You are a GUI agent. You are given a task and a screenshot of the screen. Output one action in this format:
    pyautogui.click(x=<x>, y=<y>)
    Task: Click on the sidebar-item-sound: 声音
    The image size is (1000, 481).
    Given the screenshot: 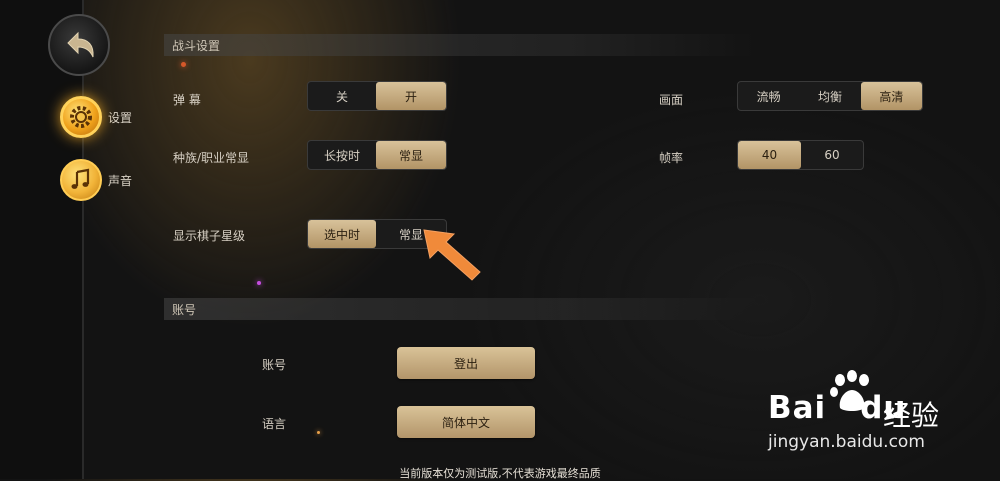 What is the action you would take?
    pyautogui.click(x=96, y=180)
    